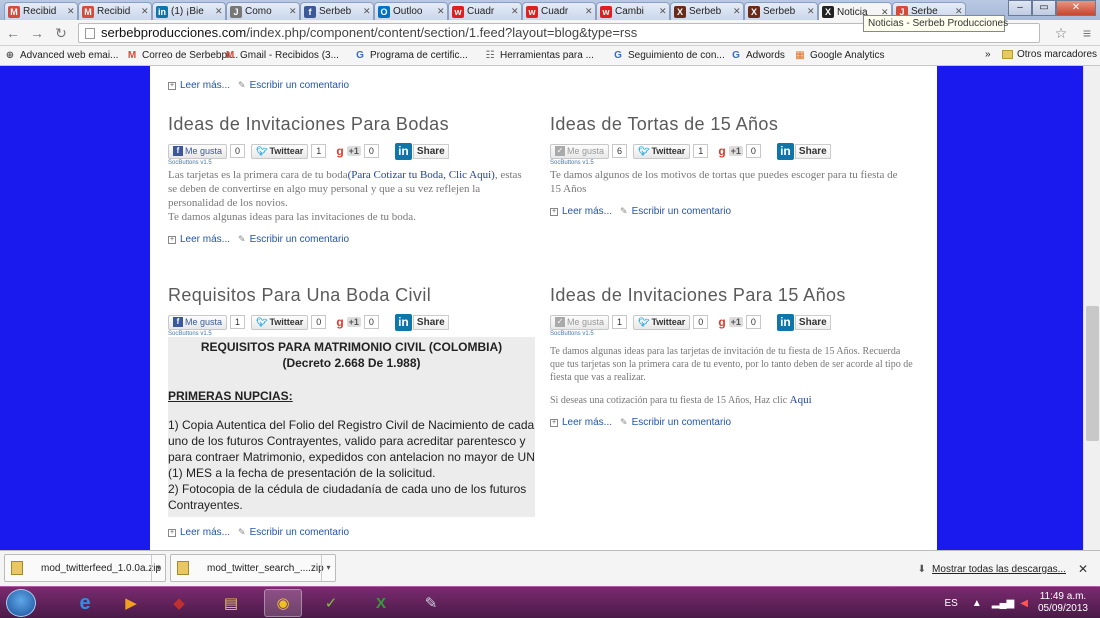 The image size is (1100, 618). I want to click on close-window-button: ✕, so click(1076, 8).